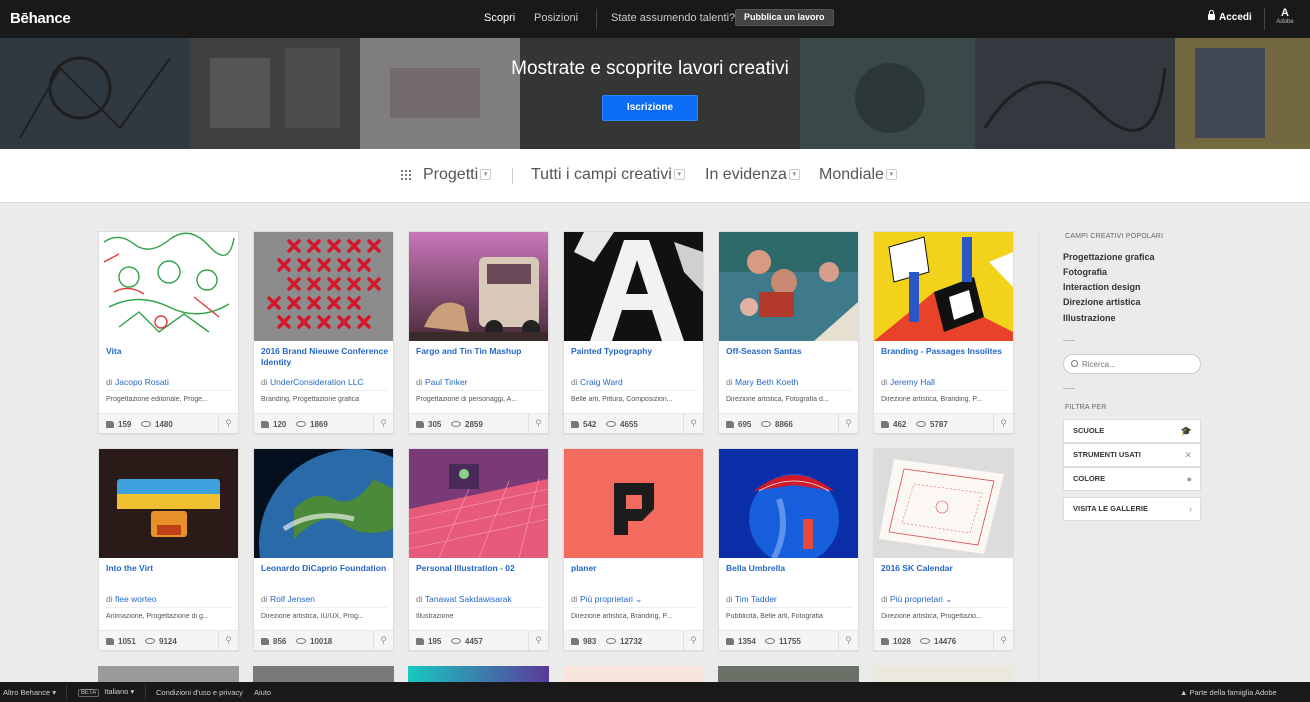 The width and height of the screenshot is (1310, 702). Describe the element at coordinates (1285, 16) in the screenshot. I see `adobe-logo: A Adobe` at that location.